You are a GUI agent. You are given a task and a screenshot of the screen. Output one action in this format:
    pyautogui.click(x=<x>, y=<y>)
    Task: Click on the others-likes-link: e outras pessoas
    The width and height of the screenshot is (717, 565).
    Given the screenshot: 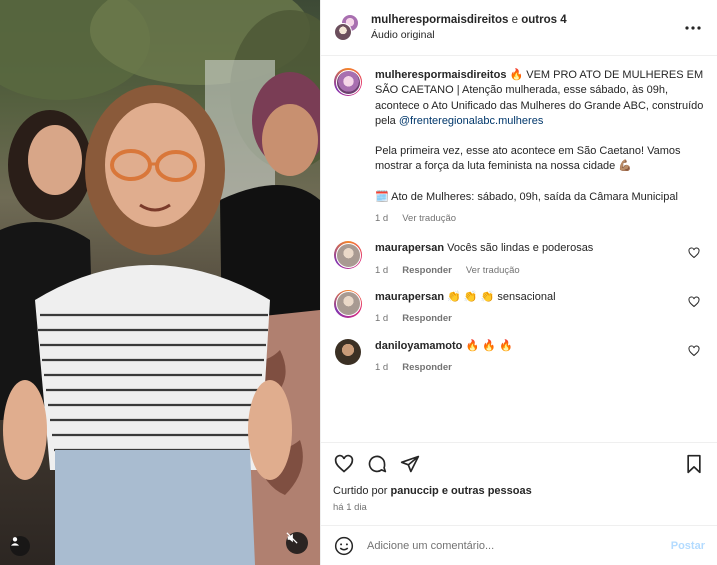 What is the action you would take?
    pyautogui.click(x=487, y=491)
    